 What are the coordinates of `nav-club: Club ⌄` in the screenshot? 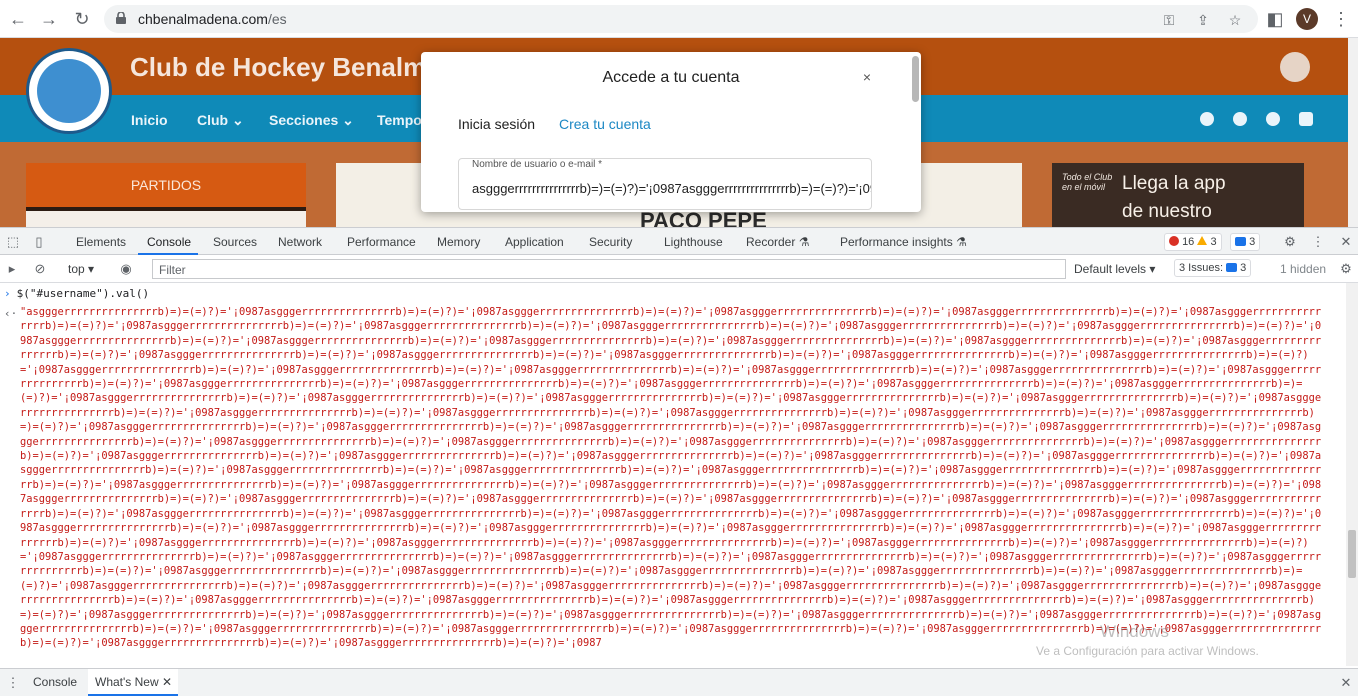 It's located at (220, 120).